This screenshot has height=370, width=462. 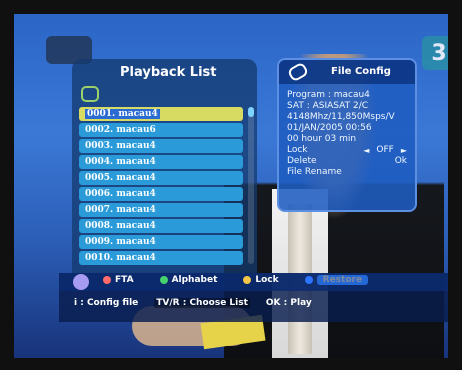 What do you see at coordinates (161, 130) in the screenshot?
I see `playback-list-item-2: 0002. macau6` at bounding box center [161, 130].